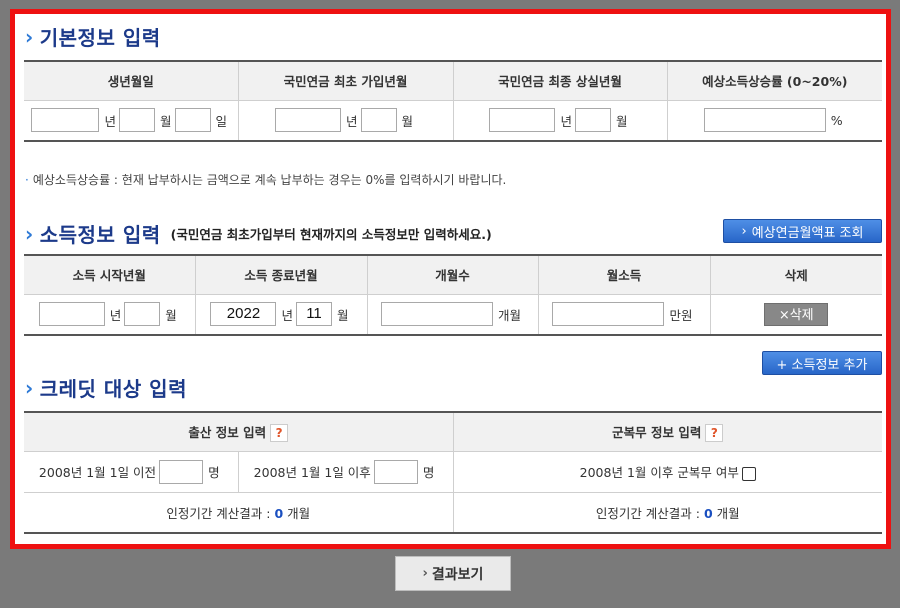 The width and height of the screenshot is (900, 608). Describe the element at coordinates (681, 315) in the screenshot. I see `won-unit: 만원` at that location.